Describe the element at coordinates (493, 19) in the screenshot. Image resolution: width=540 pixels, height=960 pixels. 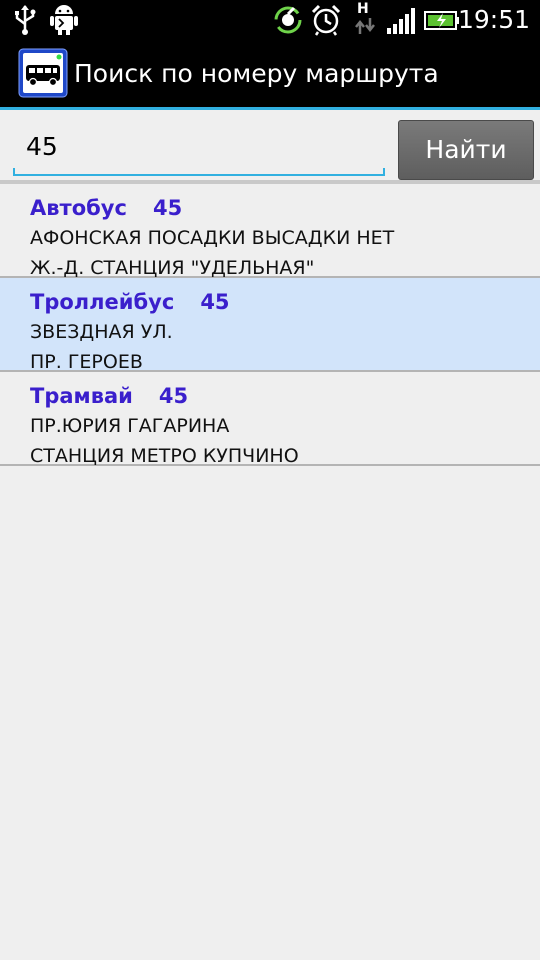
I see `clock: 19:51` at that location.